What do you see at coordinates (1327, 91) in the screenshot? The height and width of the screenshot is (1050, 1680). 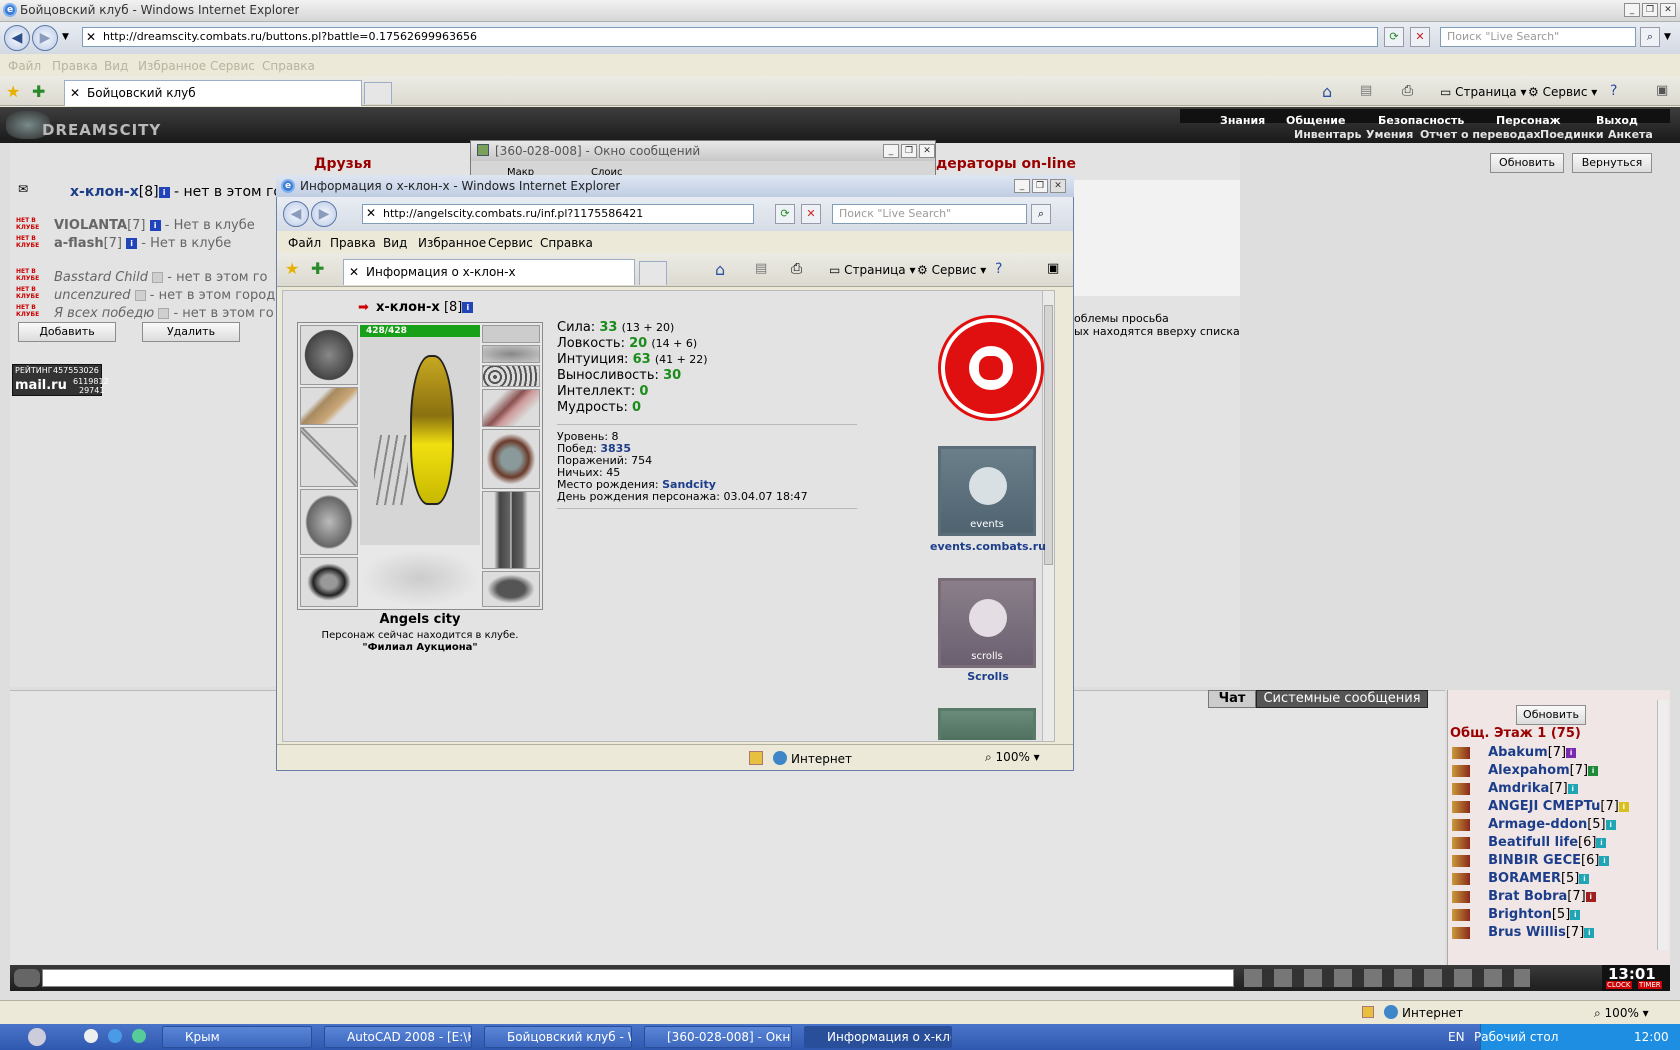 I see `home-icon: ⌂` at bounding box center [1327, 91].